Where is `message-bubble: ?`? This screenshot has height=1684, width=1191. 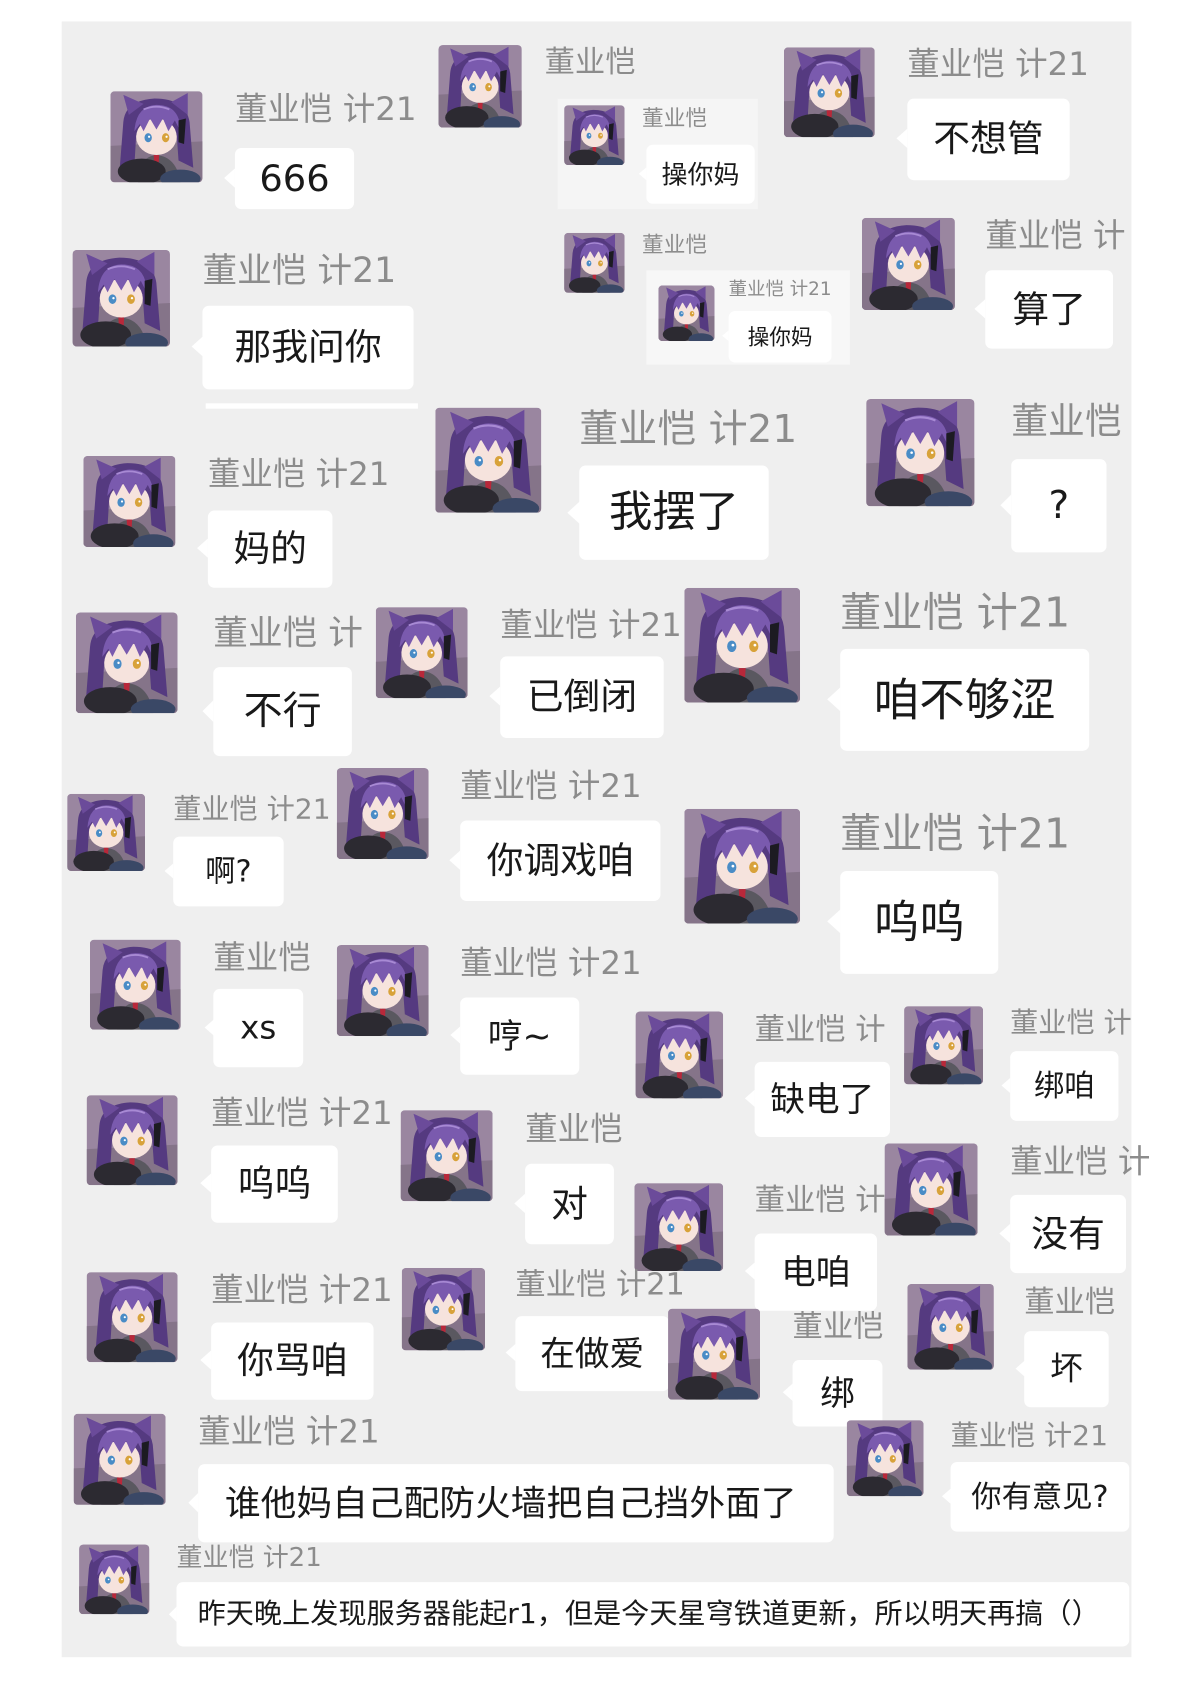
message-bubble: ? is located at coordinates (1053, 506).